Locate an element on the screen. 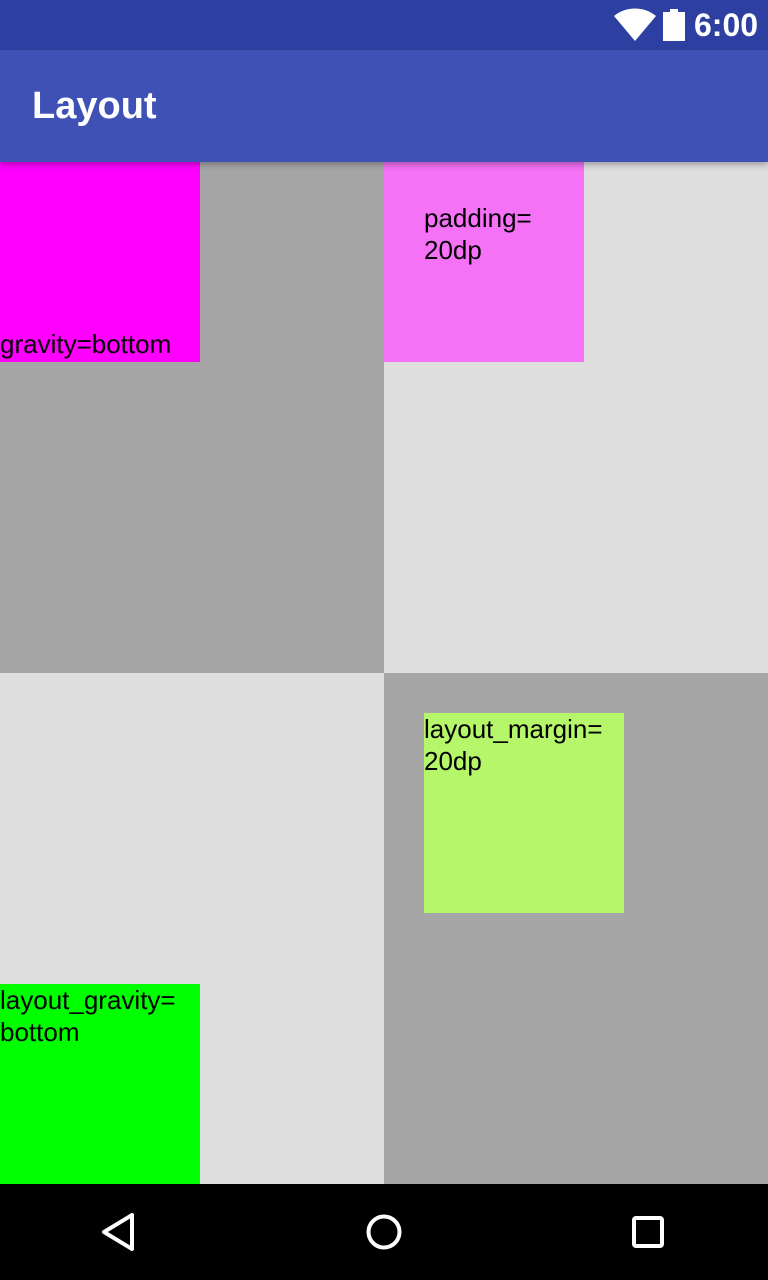  home-icon is located at coordinates (384, 1232).